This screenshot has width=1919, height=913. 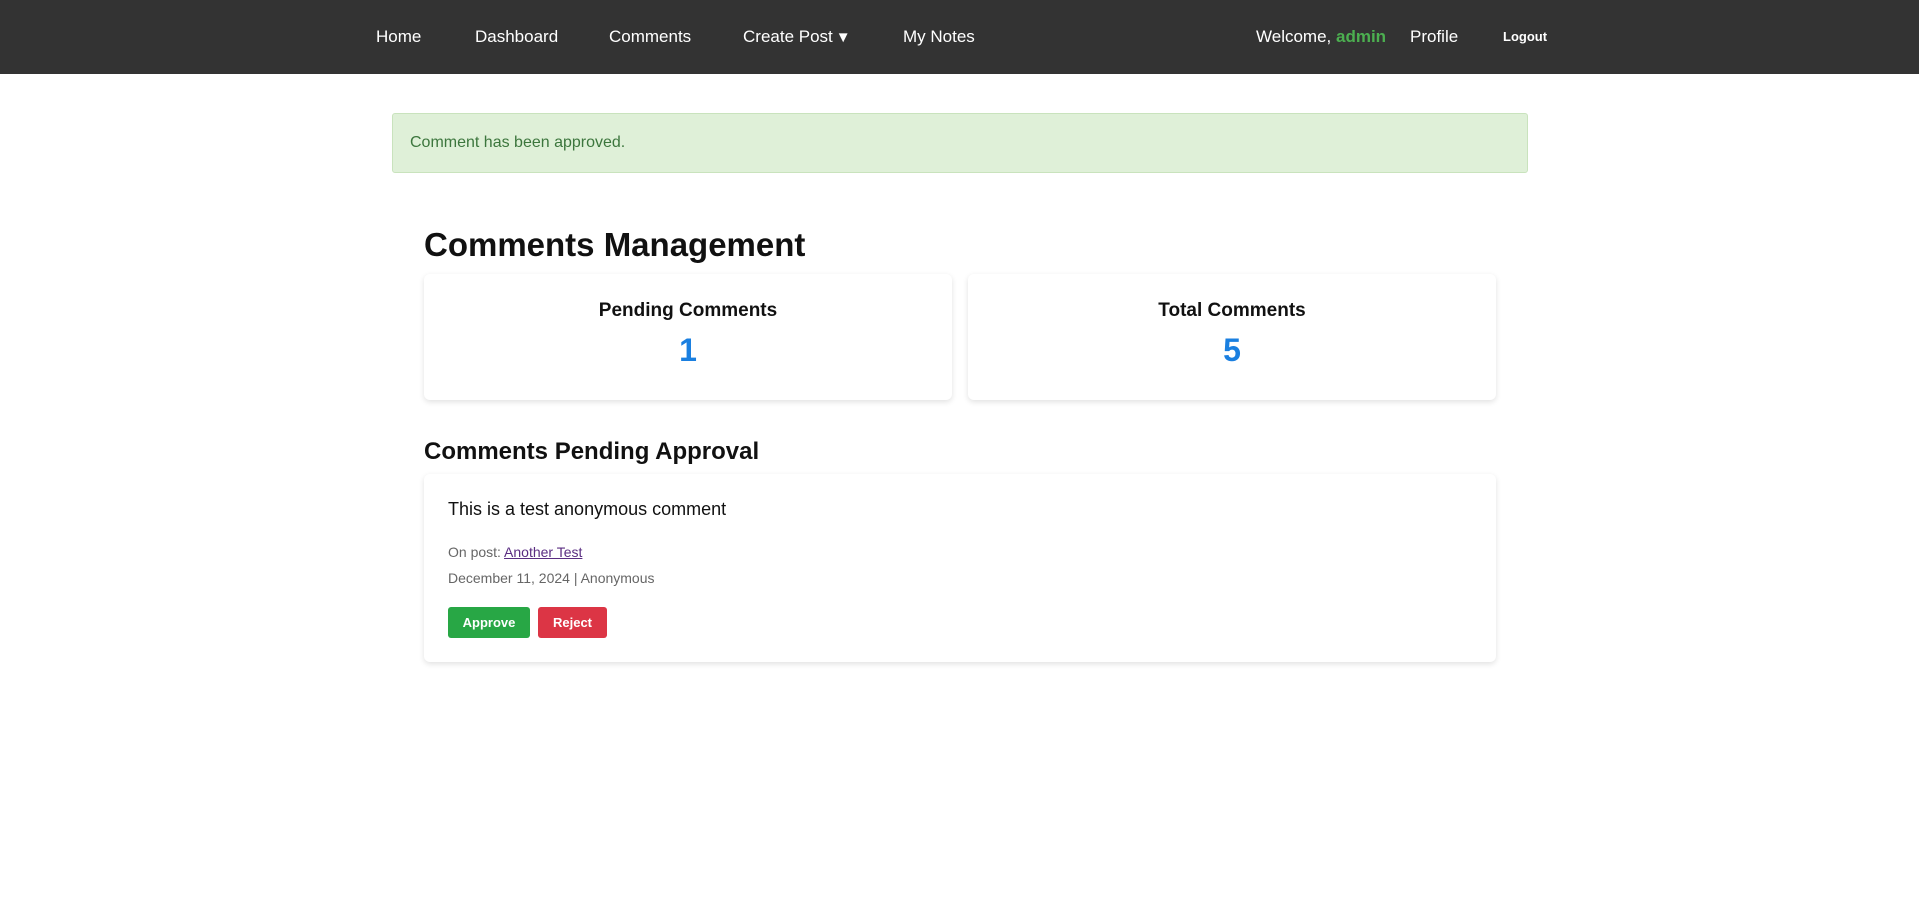 What do you see at coordinates (615, 244) in the screenshot?
I see `page-title: Comments Management` at bounding box center [615, 244].